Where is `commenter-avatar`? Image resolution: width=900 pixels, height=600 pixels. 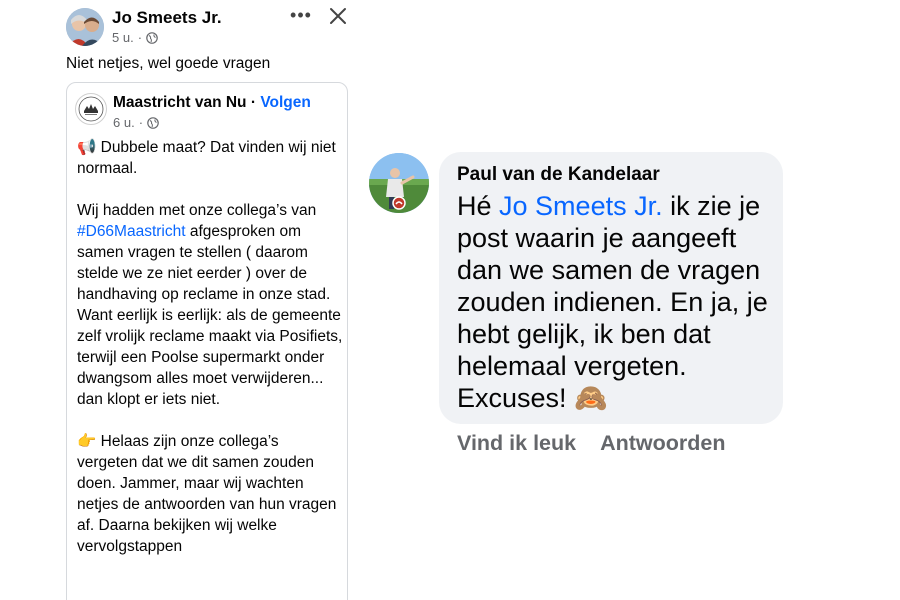 commenter-avatar is located at coordinates (399, 183).